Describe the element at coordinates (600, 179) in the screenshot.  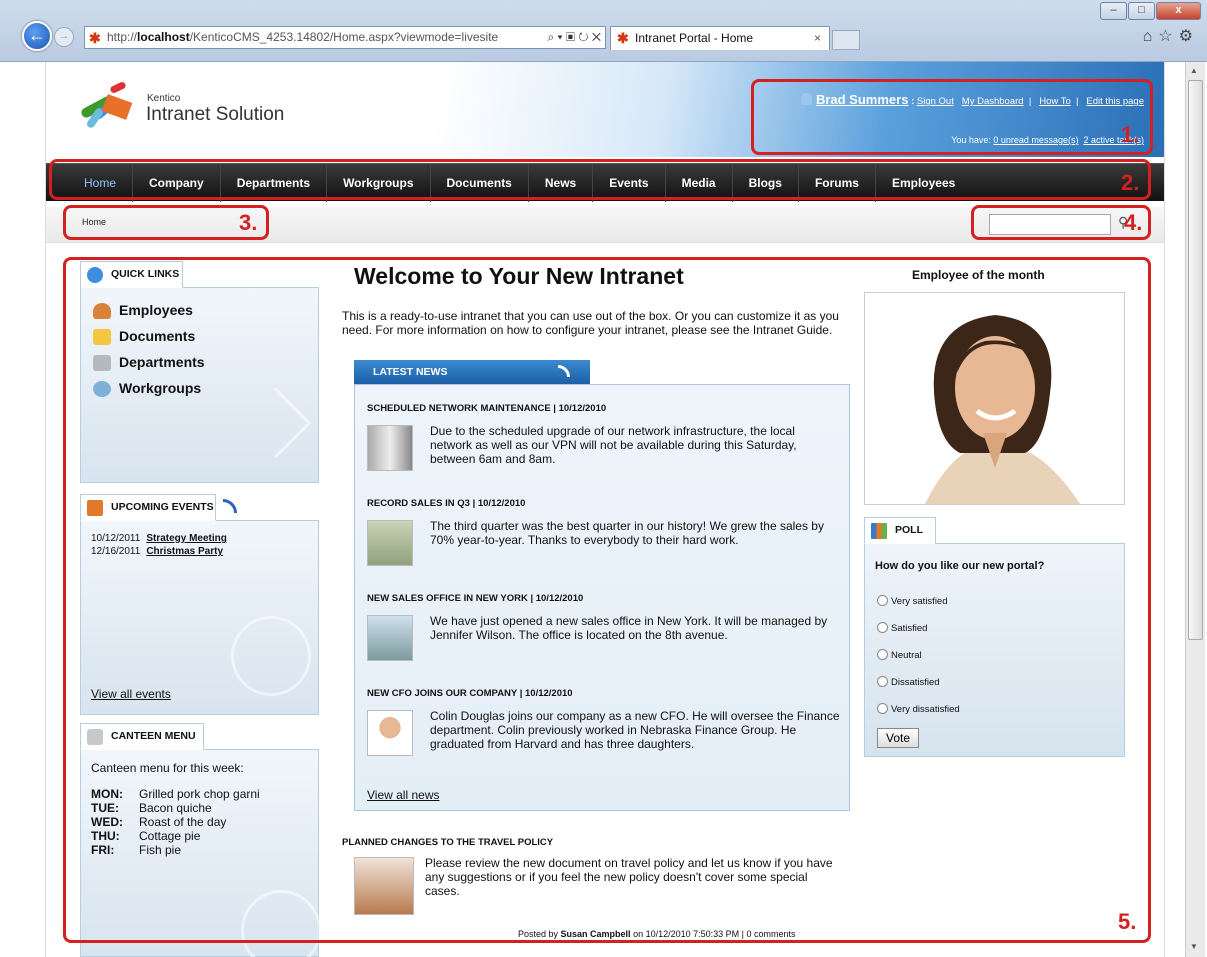
I see `annotation-box-nav` at that location.